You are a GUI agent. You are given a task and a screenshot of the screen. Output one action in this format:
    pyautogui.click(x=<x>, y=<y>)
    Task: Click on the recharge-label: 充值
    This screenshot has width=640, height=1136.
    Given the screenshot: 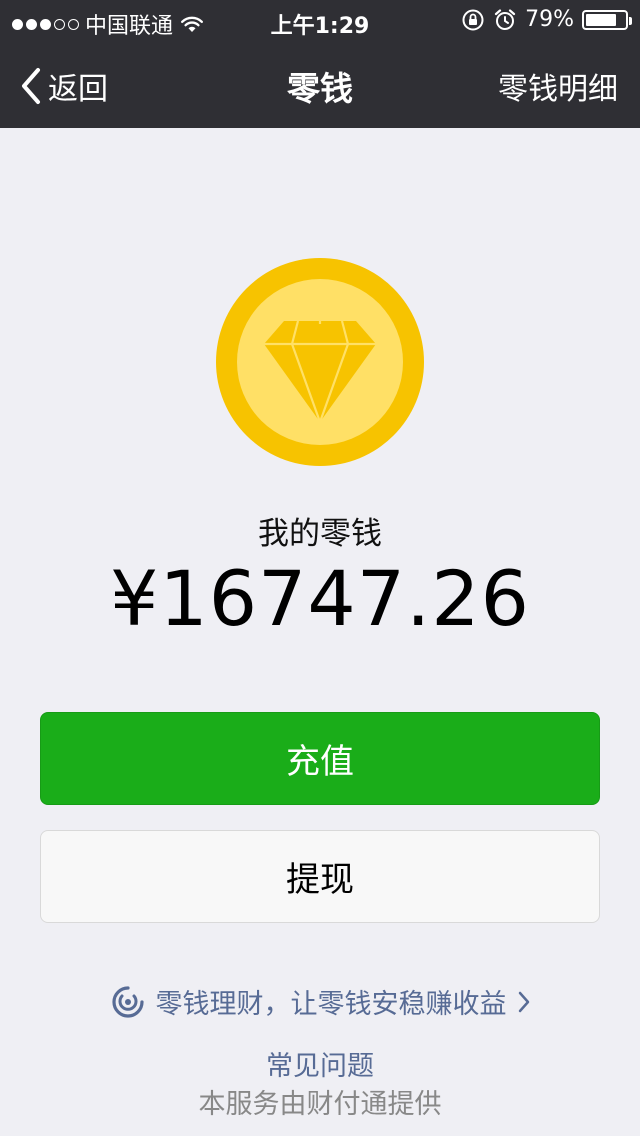 What is the action you would take?
    pyautogui.click(x=320, y=762)
    